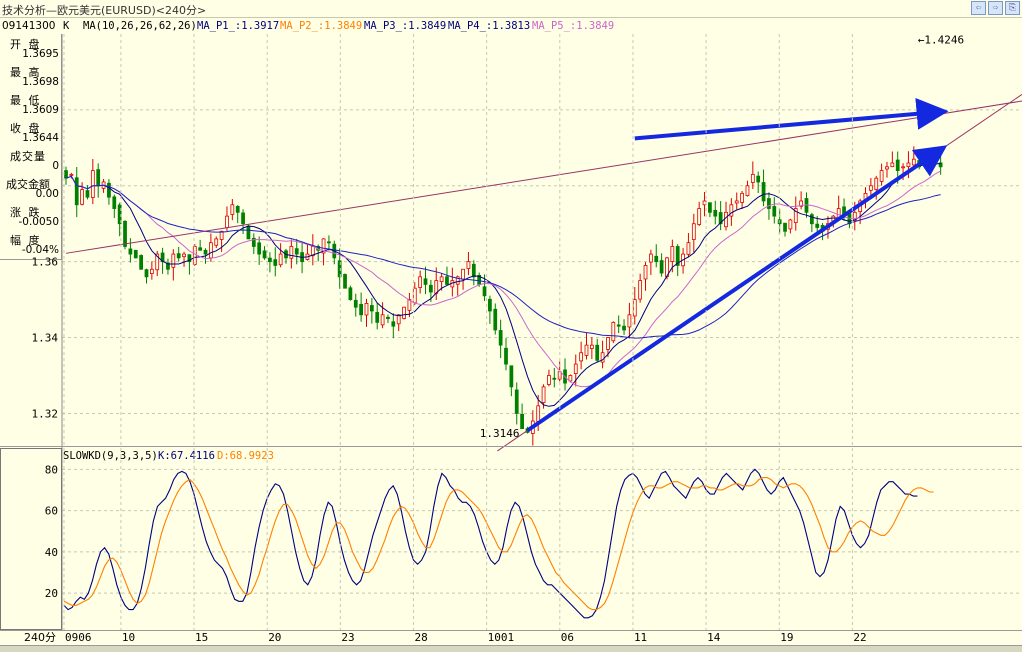 This screenshot has width=1022, height=652. Describe the element at coordinates (186, 456) in the screenshot. I see `k-legend: K:67.4116` at that location.